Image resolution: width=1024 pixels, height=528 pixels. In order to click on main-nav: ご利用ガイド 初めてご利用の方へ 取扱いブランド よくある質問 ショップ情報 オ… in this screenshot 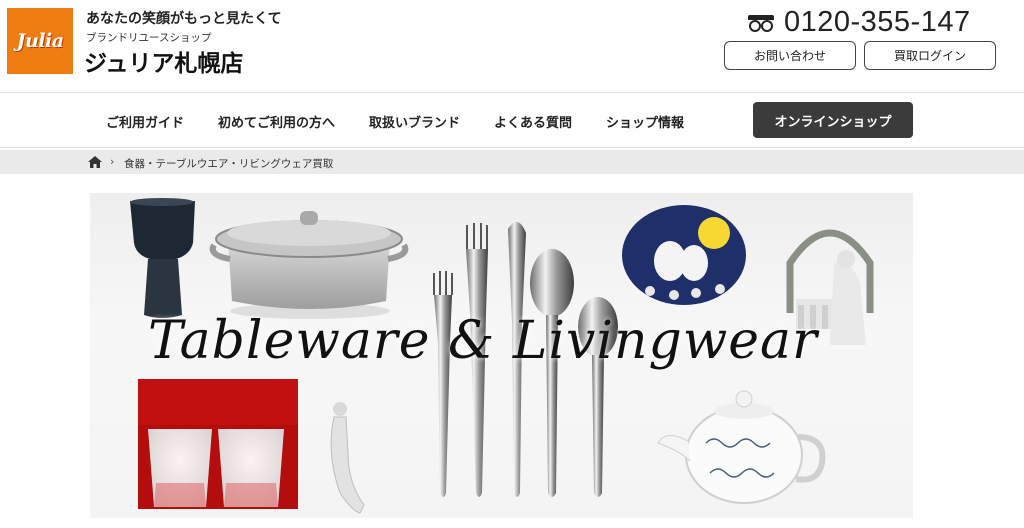, I will do `click(512, 120)`.